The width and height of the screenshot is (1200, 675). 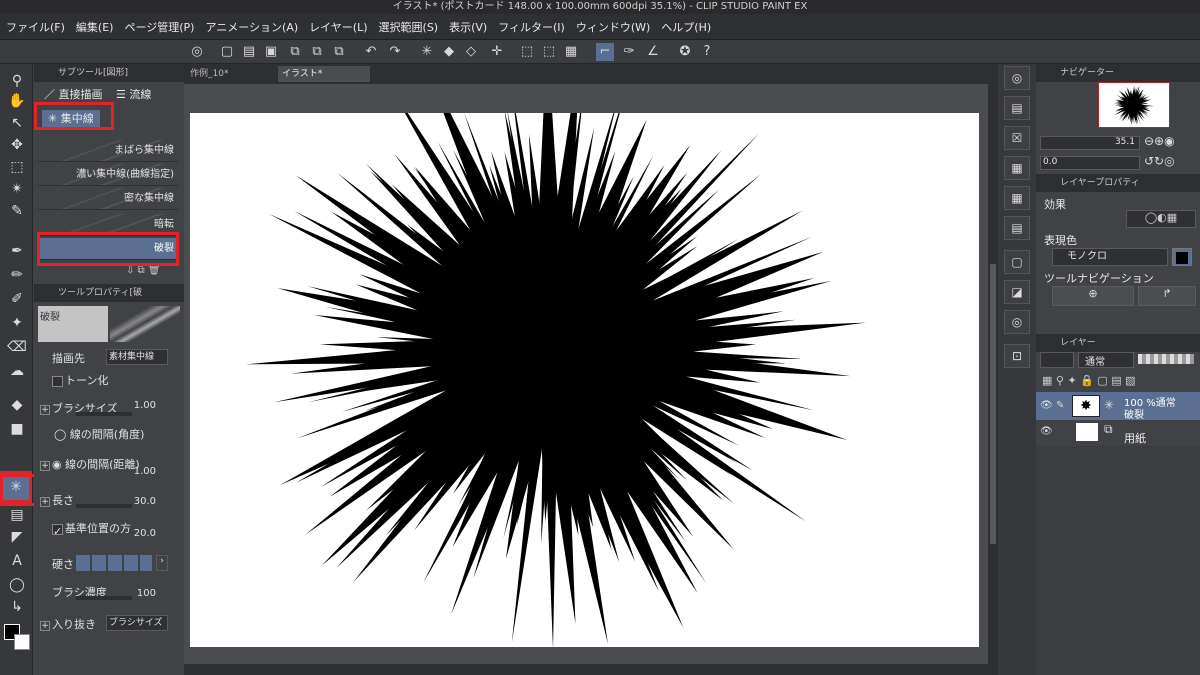 I want to click on eraser-icon: ⌫, so click(x=17, y=347).